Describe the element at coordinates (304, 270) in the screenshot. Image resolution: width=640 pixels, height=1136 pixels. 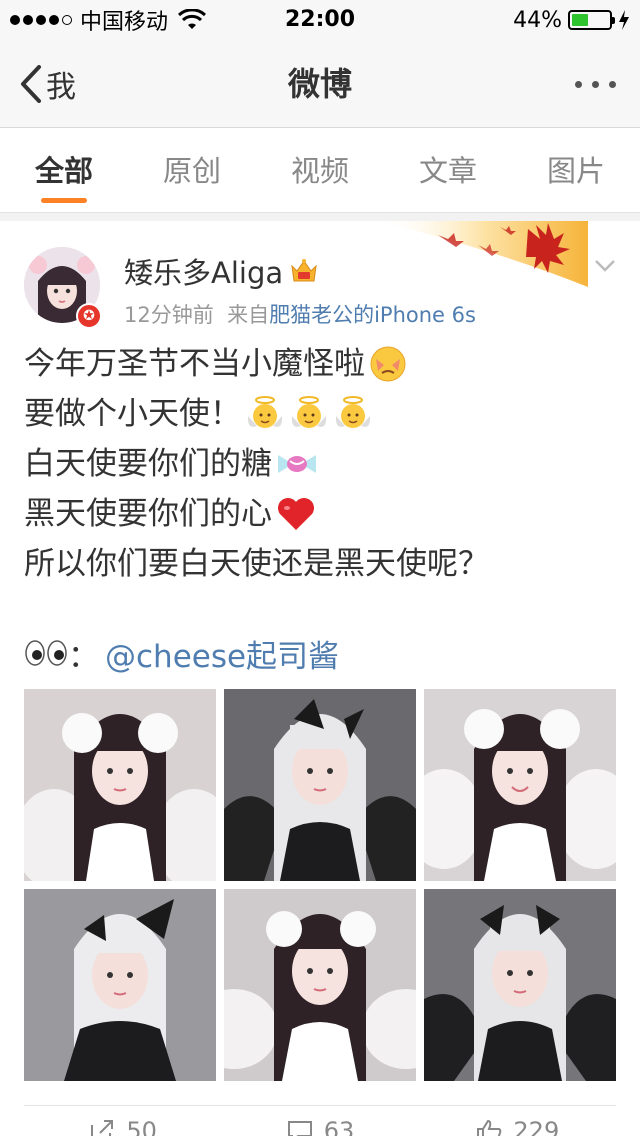
I see `vip-crown-icon` at that location.